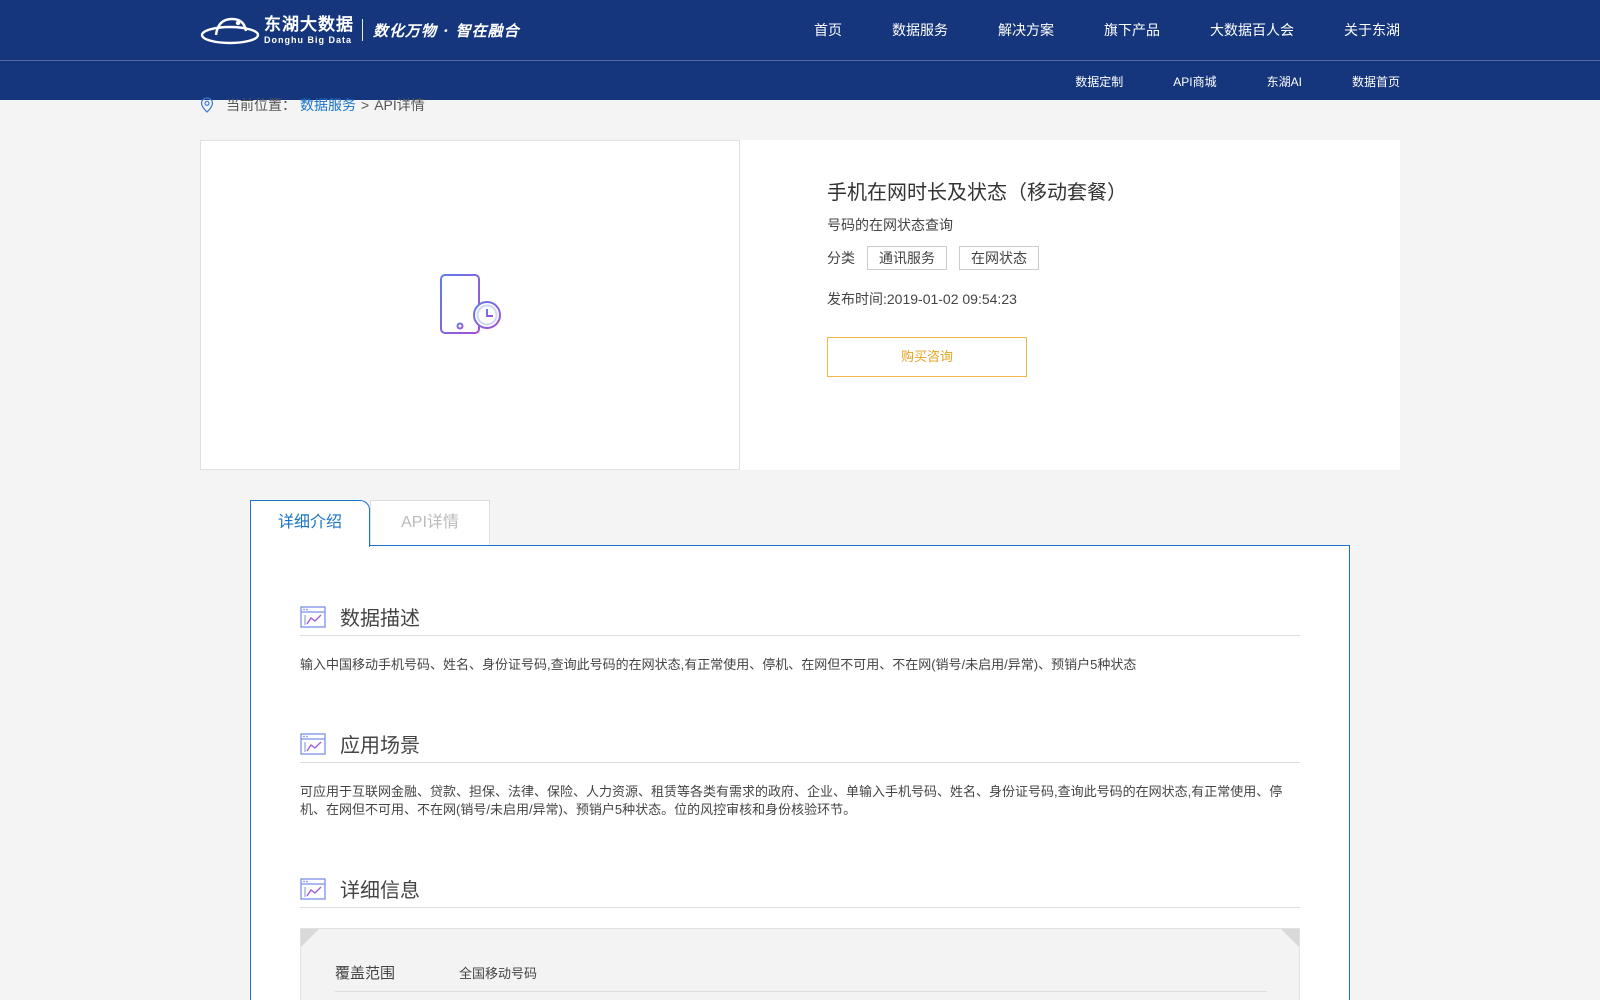 This screenshot has height=1000, width=1600. What do you see at coordinates (999, 258) in the screenshot?
I see `tag-online-status: 在网状态` at bounding box center [999, 258].